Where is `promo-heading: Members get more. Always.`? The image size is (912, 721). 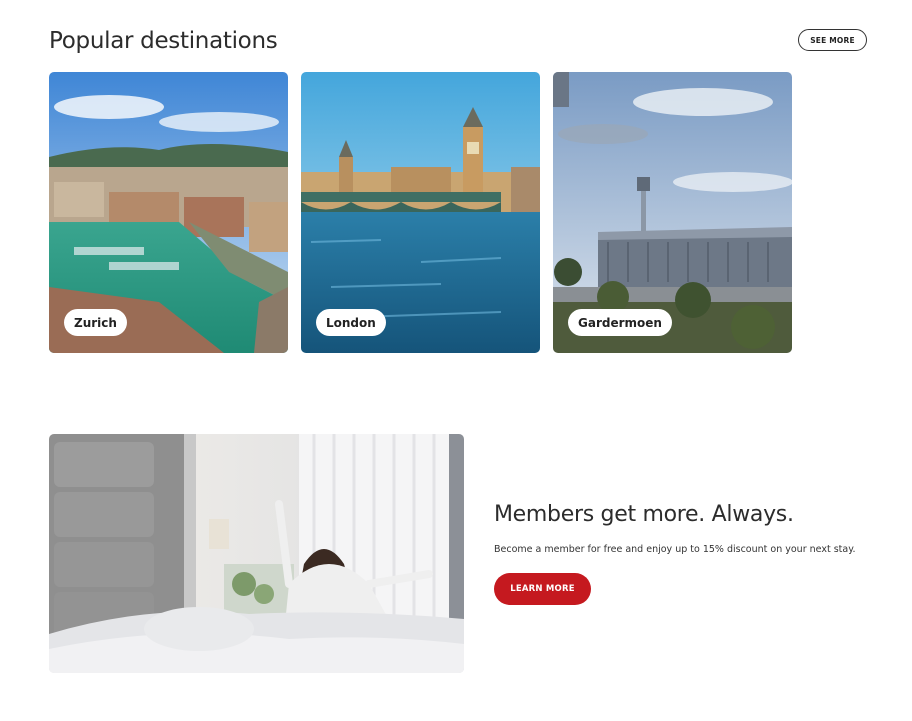 promo-heading: Members get more. Always. is located at coordinates (644, 514).